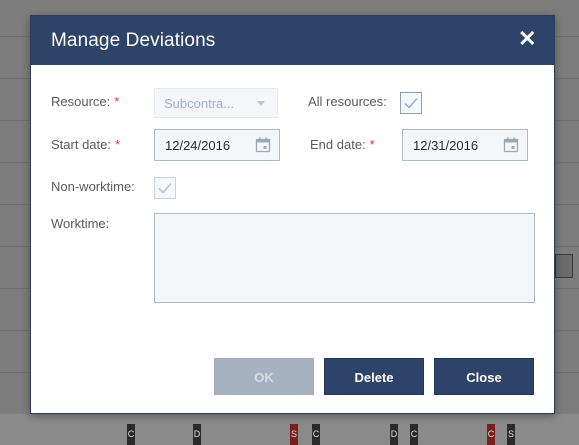 Image resolution: width=579 pixels, height=445 pixels. Describe the element at coordinates (564, 266) in the screenshot. I see `background-panel-handle` at that location.